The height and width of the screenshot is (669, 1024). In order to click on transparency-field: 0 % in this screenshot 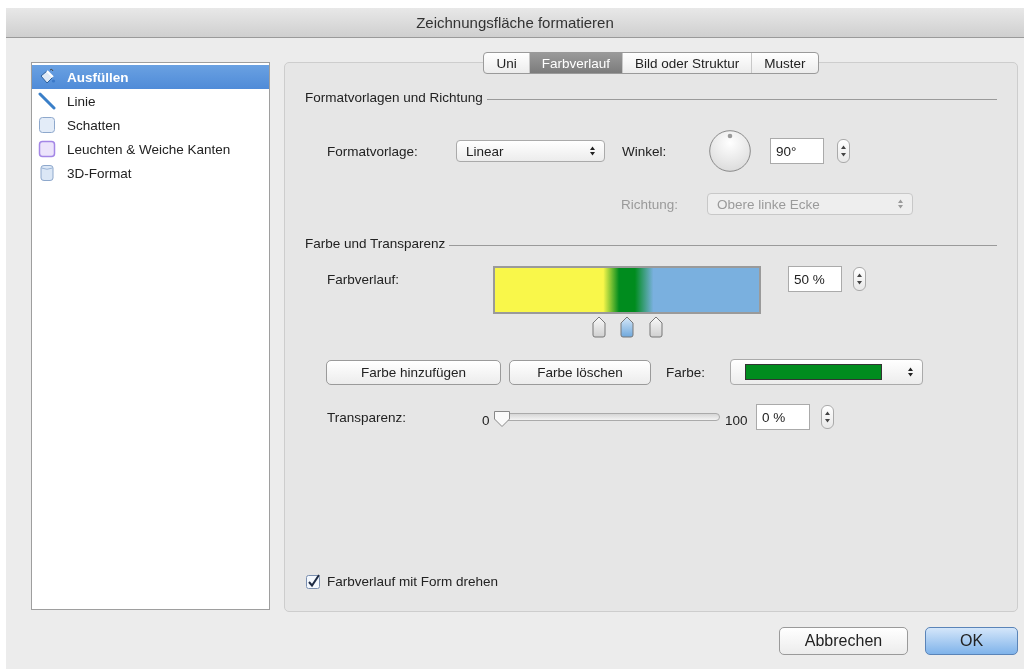, I will do `click(783, 417)`.